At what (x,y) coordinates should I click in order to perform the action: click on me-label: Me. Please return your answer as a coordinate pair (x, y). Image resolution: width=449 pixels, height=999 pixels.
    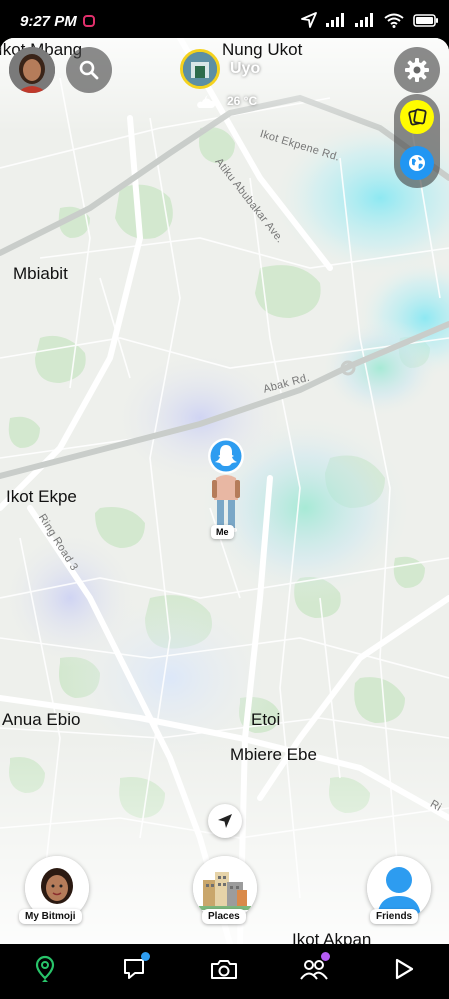
    Looking at the image, I should click on (222, 532).